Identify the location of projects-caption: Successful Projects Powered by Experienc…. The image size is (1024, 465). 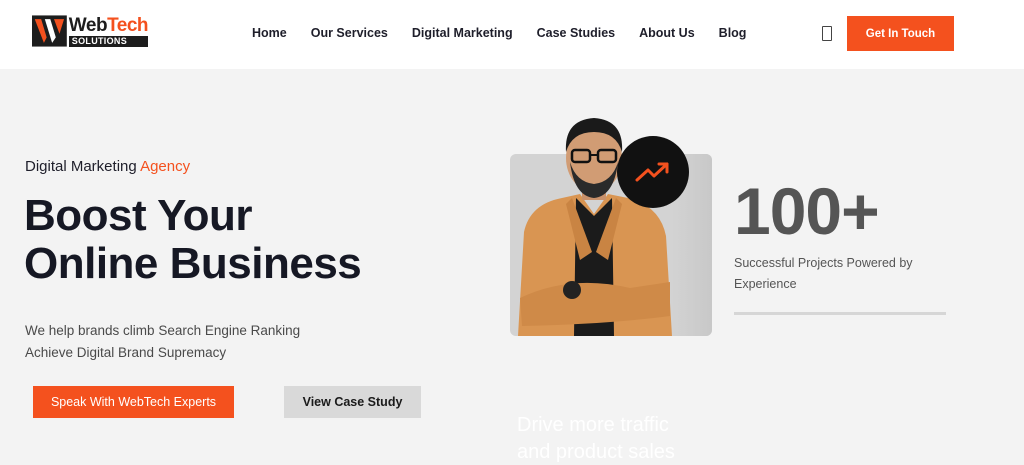
(839, 274).